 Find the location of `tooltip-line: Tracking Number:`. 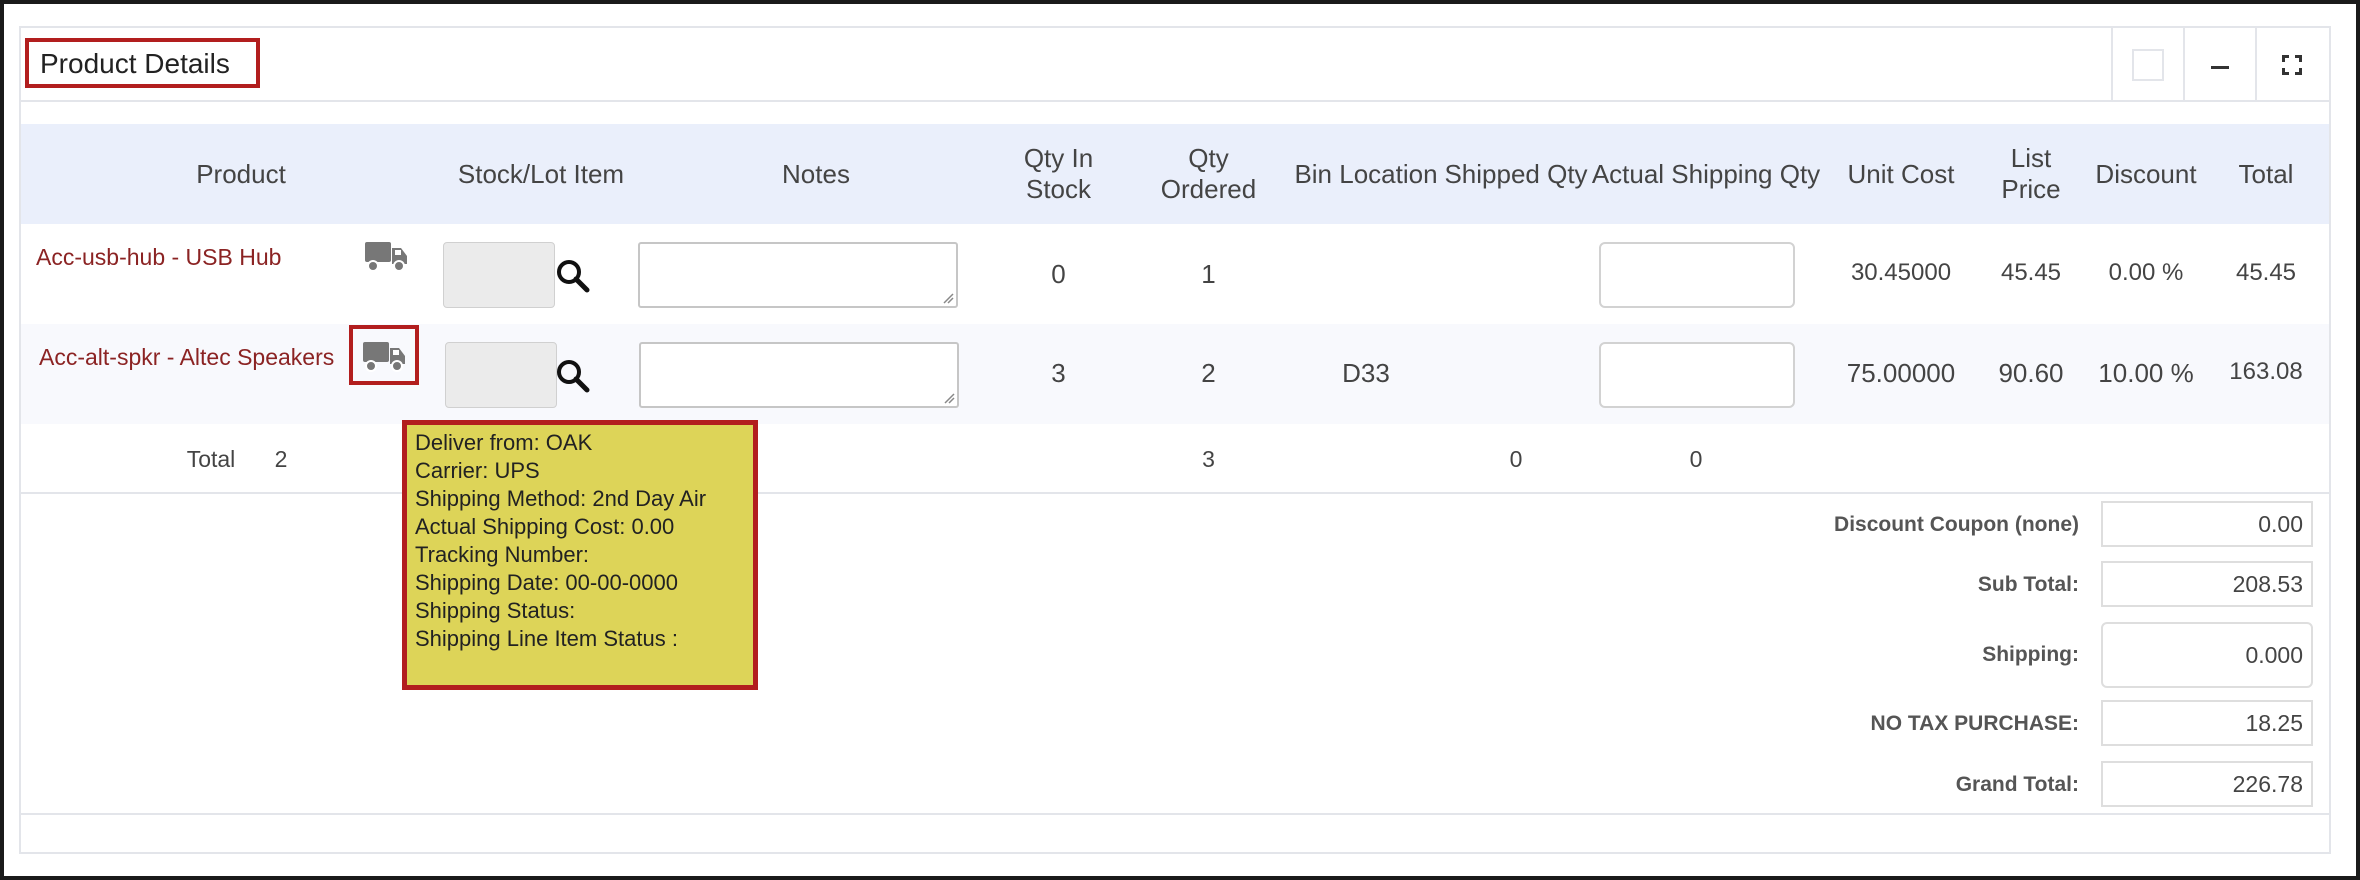

tooltip-line: Tracking Number: is located at coordinates (502, 554).